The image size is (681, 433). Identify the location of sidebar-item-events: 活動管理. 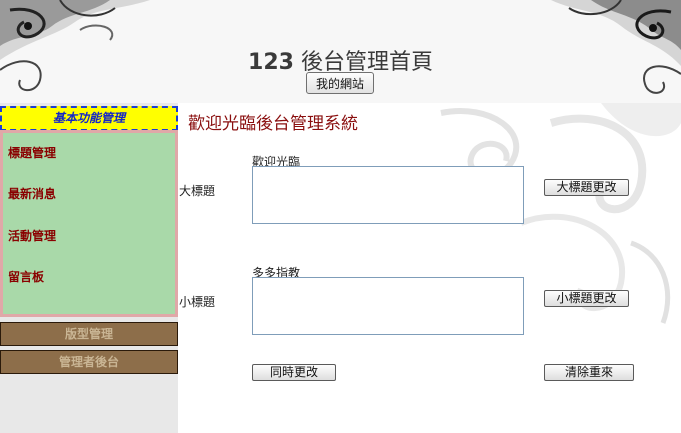
(32, 235).